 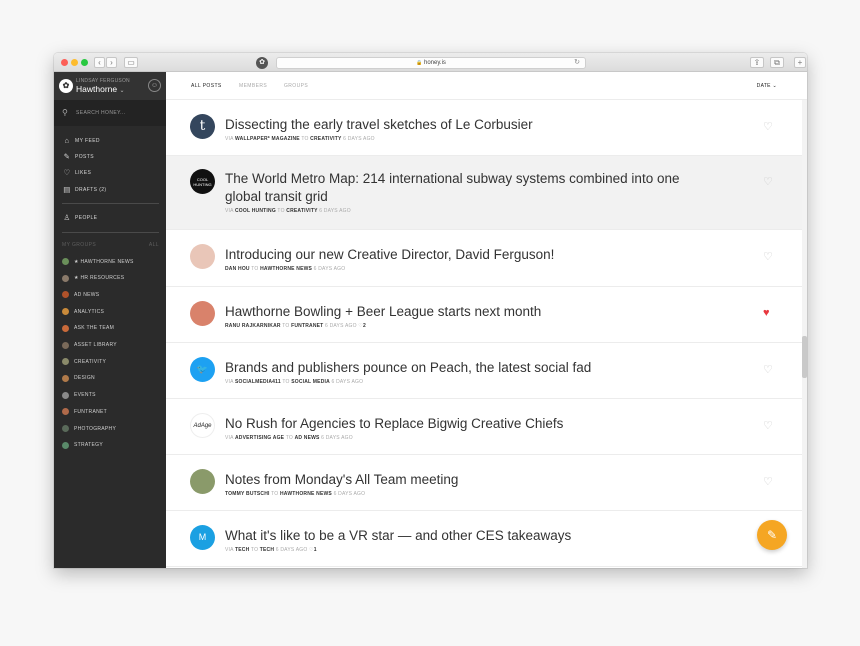 I want to click on group-label: STRATEGY, so click(x=88, y=445).